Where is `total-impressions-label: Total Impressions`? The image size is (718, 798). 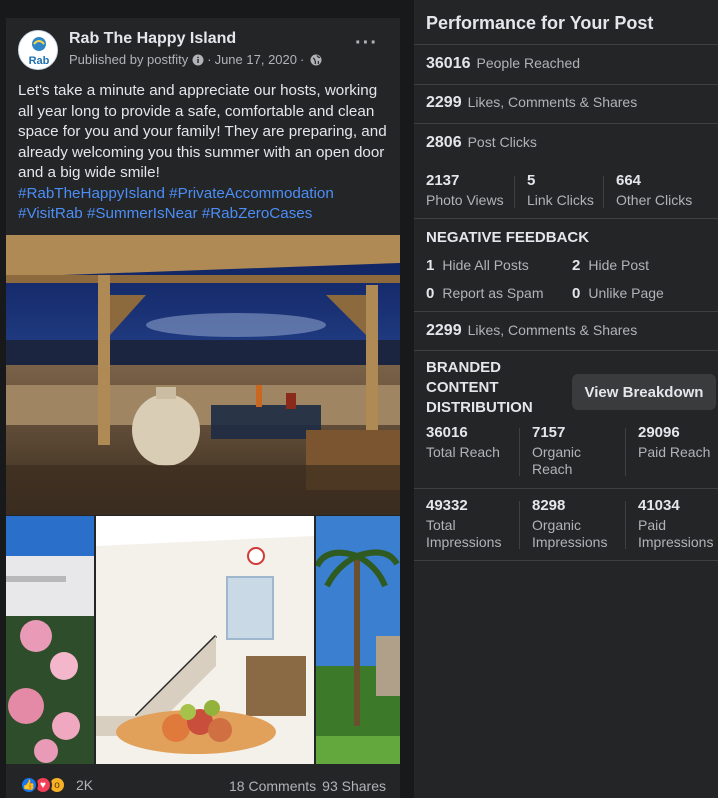
total-impressions-label: Total Impressions is located at coordinates (463, 534).